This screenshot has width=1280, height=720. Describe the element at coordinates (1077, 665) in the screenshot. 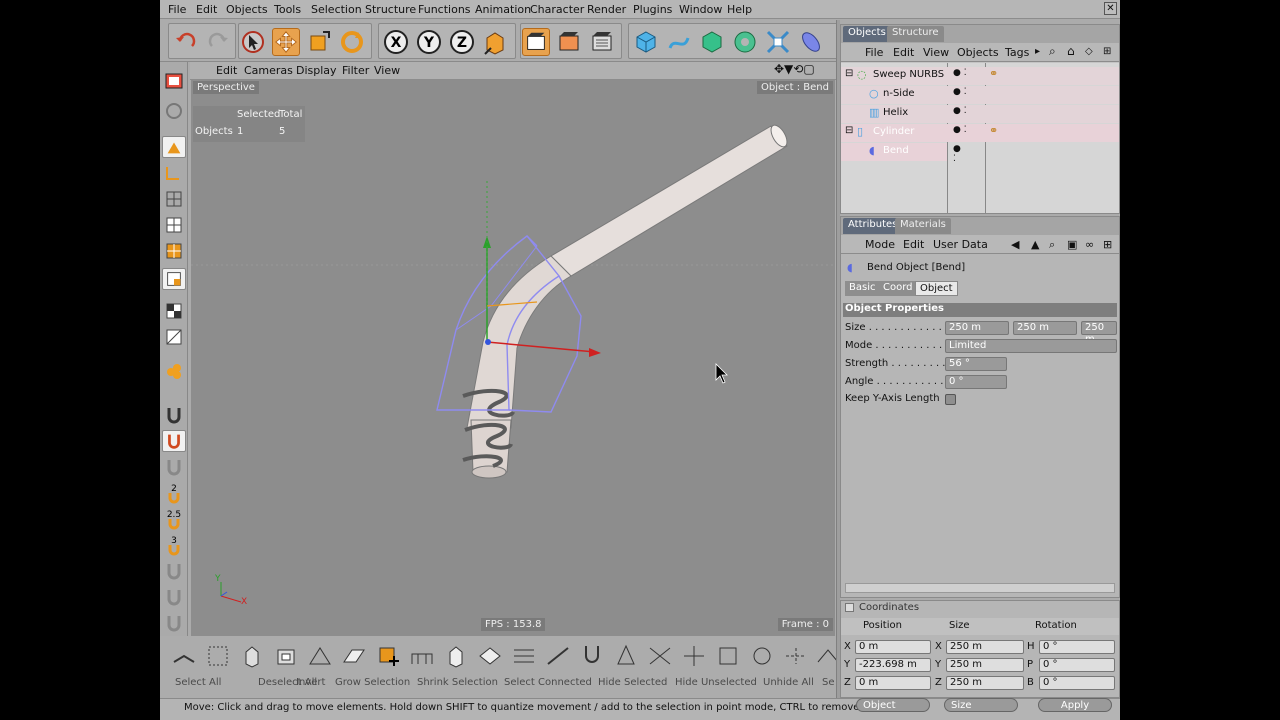

I see `rotation-p-field: 0 °` at that location.